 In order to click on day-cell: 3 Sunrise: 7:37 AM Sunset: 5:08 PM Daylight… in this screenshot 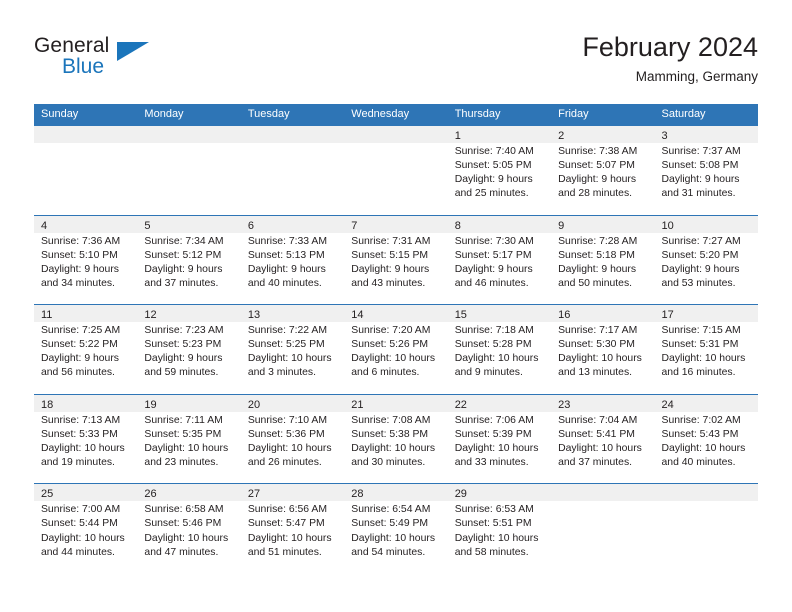, I will do `click(706, 170)`.